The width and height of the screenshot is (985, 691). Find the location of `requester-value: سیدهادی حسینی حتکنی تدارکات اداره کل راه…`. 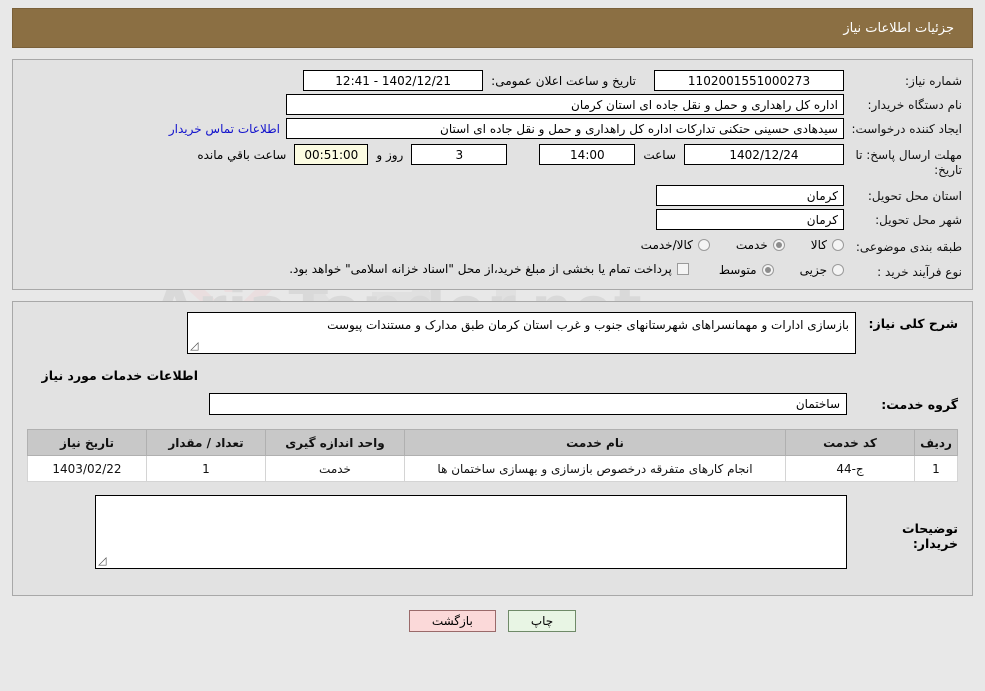

requester-value: سیدهادی حسینی حتکنی تدارکات اداره کل راه… is located at coordinates (565, 128).